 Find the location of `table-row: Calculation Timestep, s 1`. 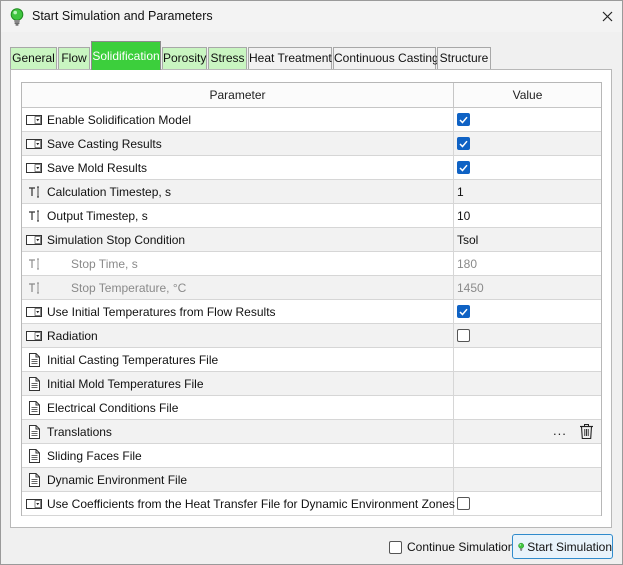

table-row: Calculation Timestep, s 1 is located at coordinates (311, 192).